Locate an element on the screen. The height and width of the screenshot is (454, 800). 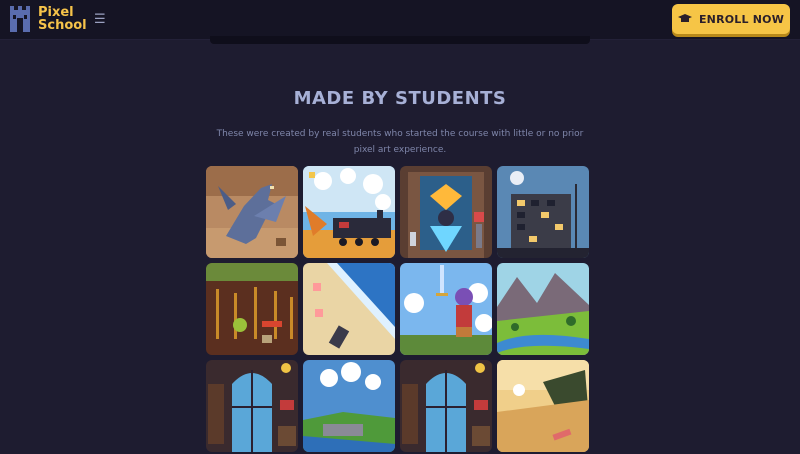
gallery-tile-mountain-valley is located at coordinates (543, 309).